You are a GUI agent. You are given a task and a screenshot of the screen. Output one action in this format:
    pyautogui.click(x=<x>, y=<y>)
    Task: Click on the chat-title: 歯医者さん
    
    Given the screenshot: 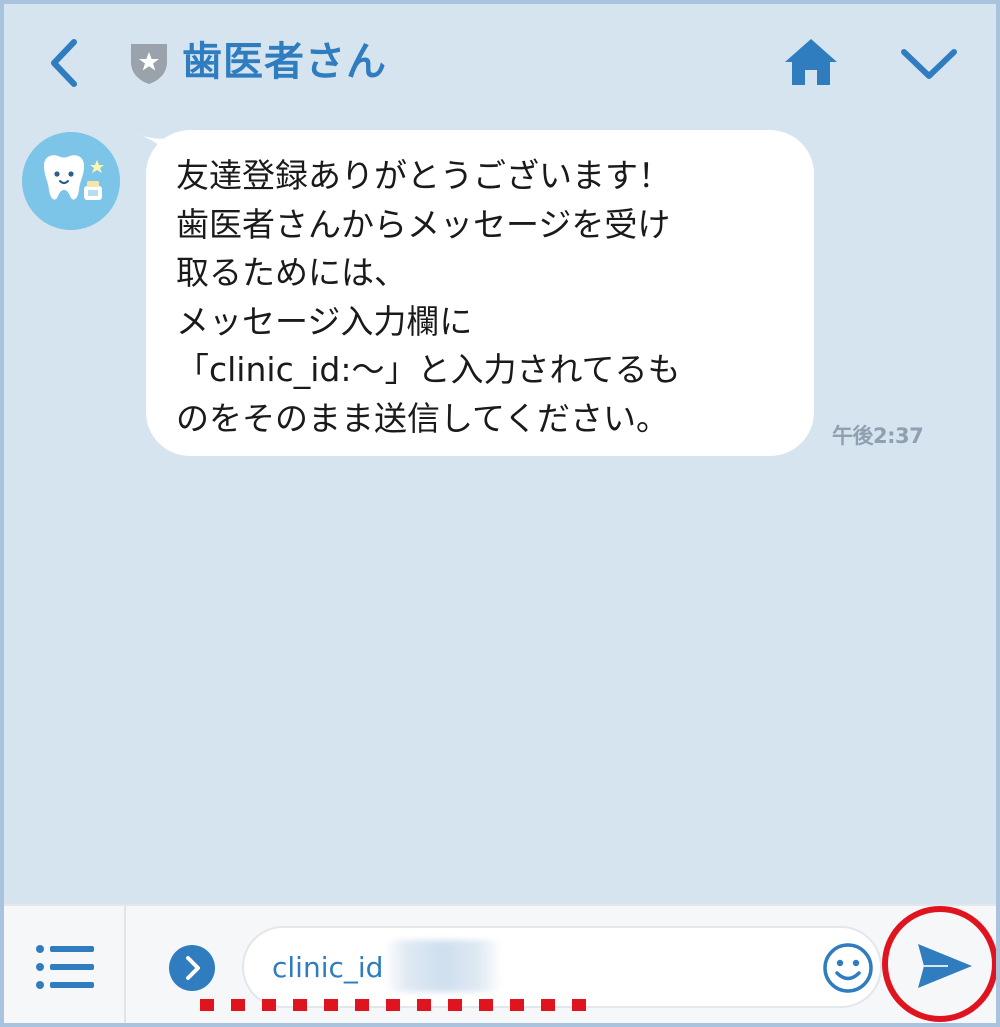 What is the action you would take?
    pyautogui.click(x=284, y=62)
    